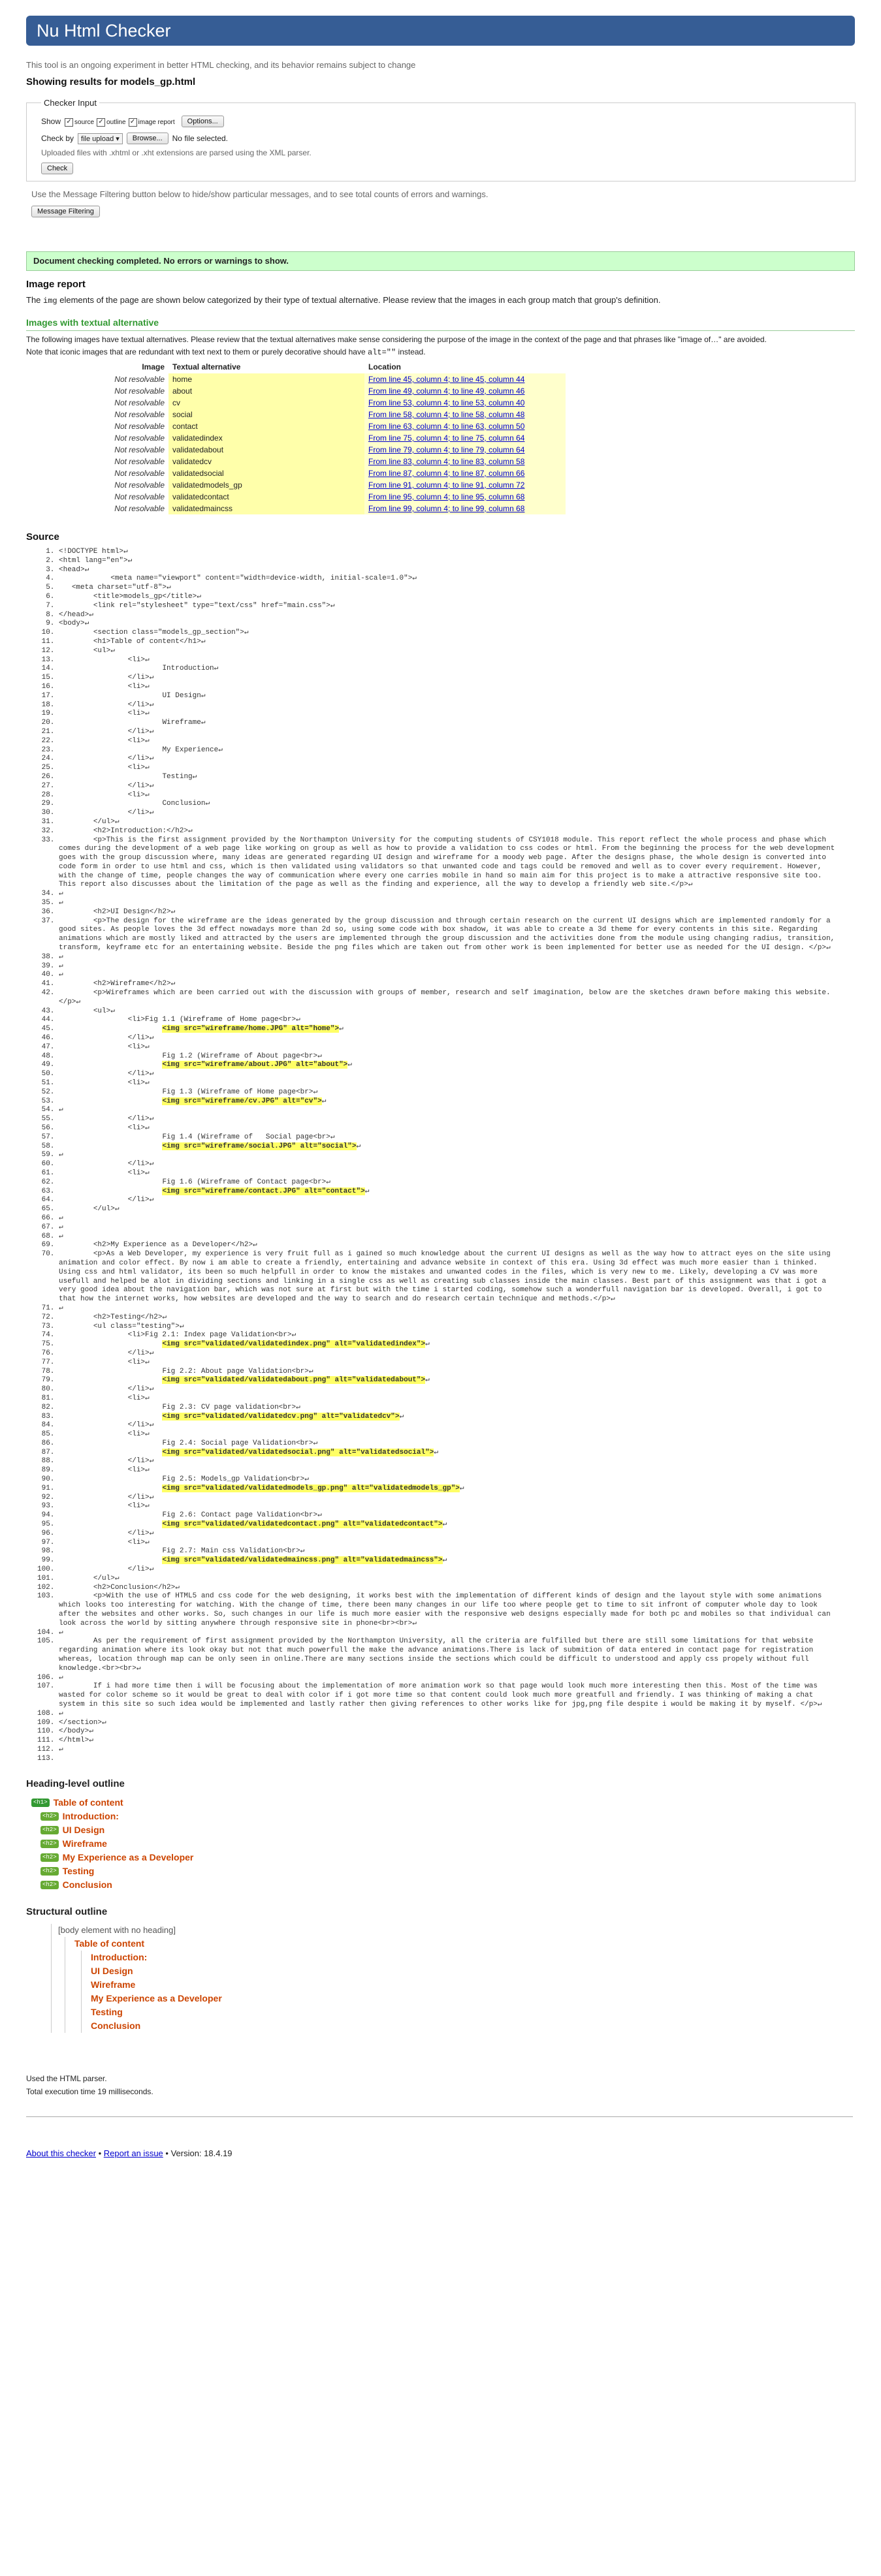 This screenshot has height=2576, width=881. I want to click on outline-item: <h1> Table of content, so click(443, 1803).